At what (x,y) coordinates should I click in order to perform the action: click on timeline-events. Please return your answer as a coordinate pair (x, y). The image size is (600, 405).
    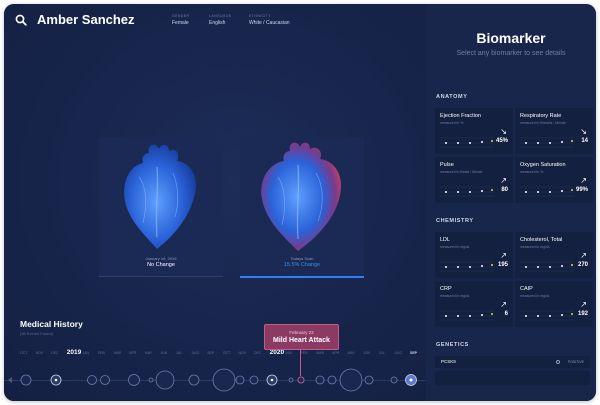
    Looking at the image, I should click on (215, 382).